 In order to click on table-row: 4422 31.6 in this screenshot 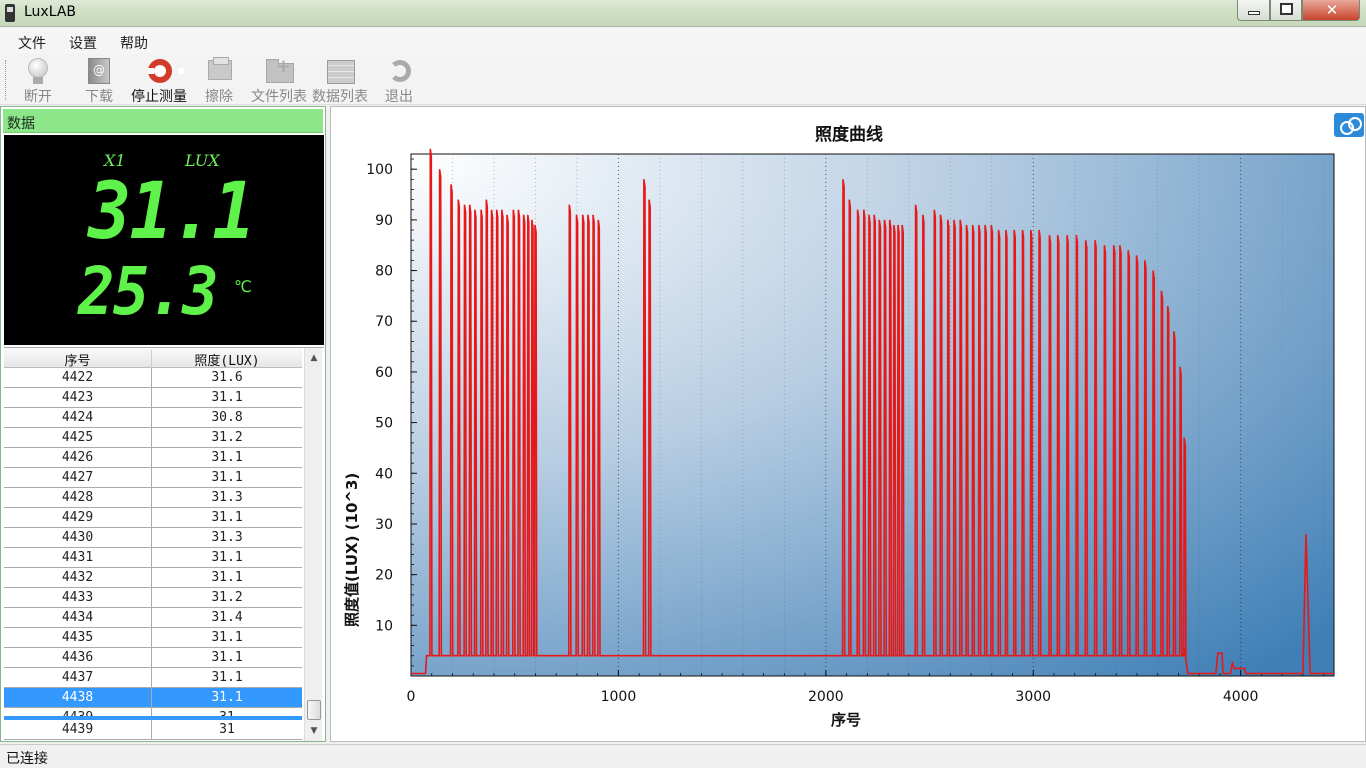, I will do `click(153, 378)`.